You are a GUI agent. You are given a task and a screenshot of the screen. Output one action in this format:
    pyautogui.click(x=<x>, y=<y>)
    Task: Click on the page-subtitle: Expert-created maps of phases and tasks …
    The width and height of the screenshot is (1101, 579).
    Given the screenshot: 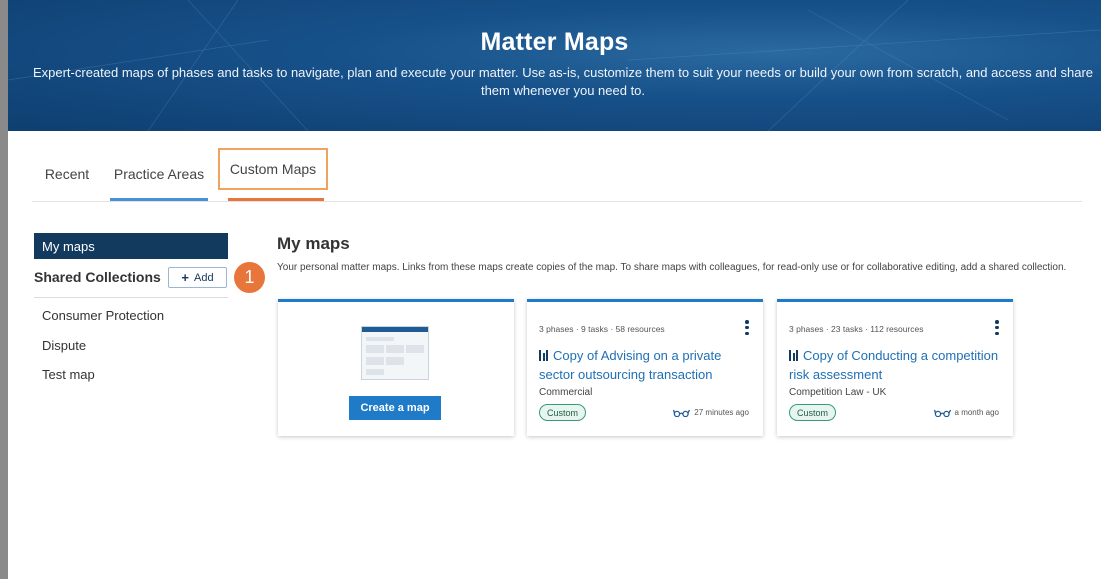 What is the action you would take?
    pyautogui.click(x=563, y=81)
    